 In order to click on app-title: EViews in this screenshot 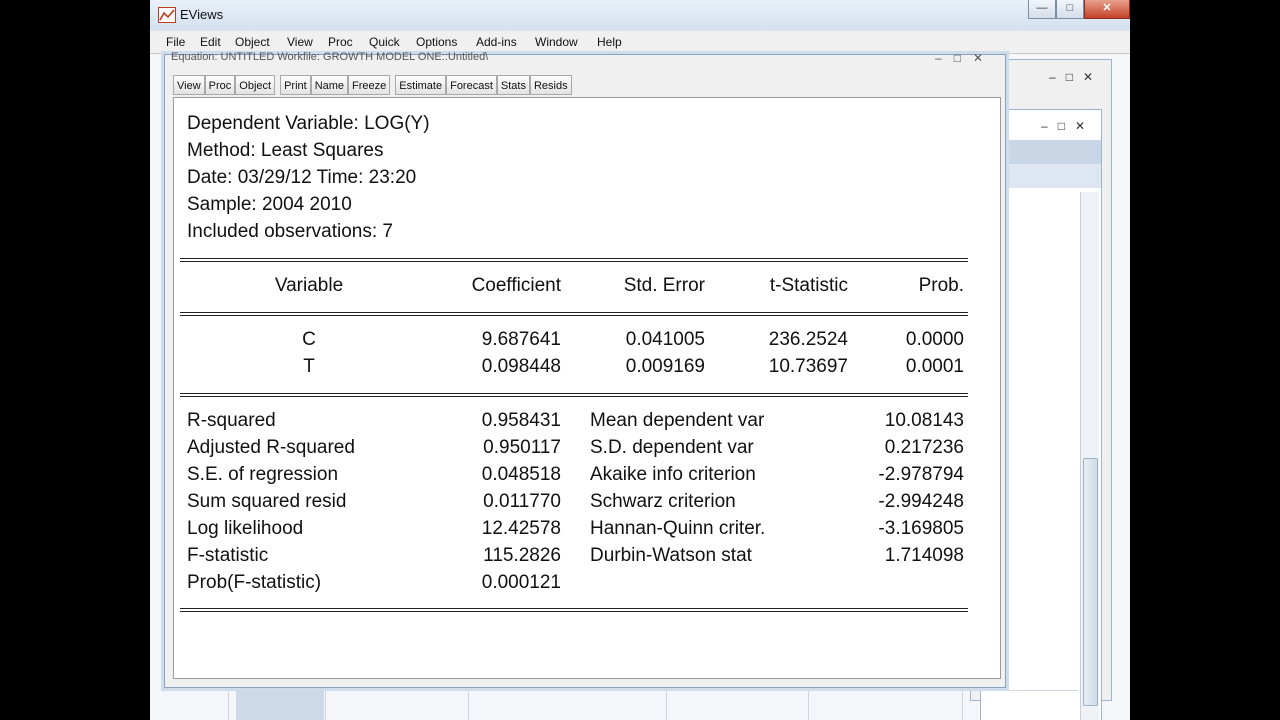, I will do `click(202, 14)`.